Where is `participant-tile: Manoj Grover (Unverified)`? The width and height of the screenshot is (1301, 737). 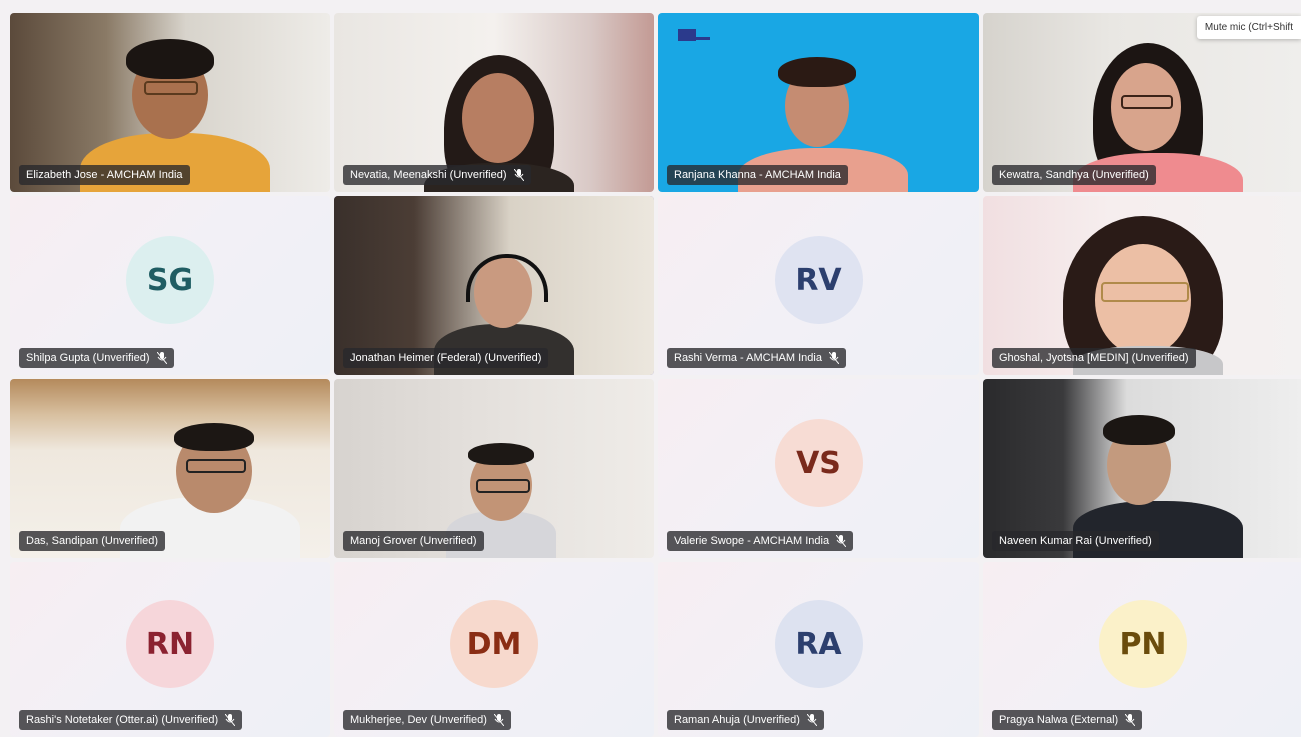
participant-tile: Manoj Grover (Unverified) is located at coordinates (494, 468).